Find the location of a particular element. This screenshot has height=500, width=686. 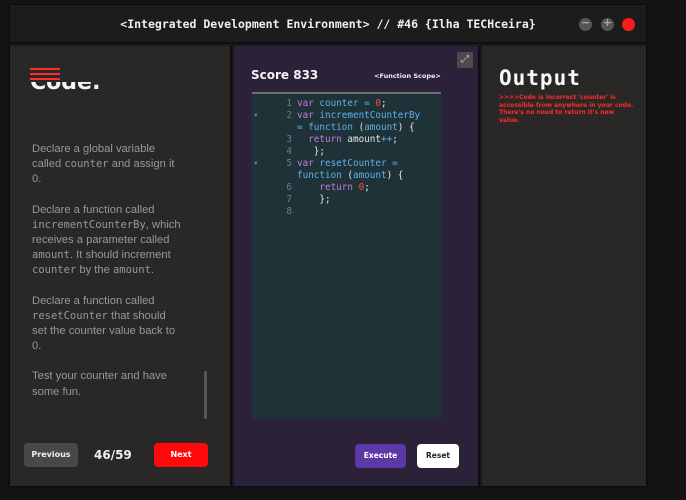

scope-label: <Function Scope> is located at coordinates (407, 76).